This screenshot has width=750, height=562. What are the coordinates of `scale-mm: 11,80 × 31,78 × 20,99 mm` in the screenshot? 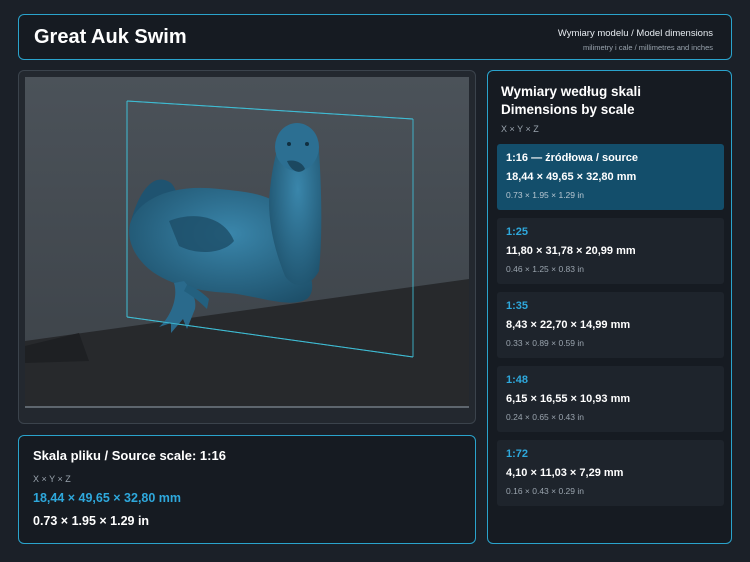 It's located at (571, 251).